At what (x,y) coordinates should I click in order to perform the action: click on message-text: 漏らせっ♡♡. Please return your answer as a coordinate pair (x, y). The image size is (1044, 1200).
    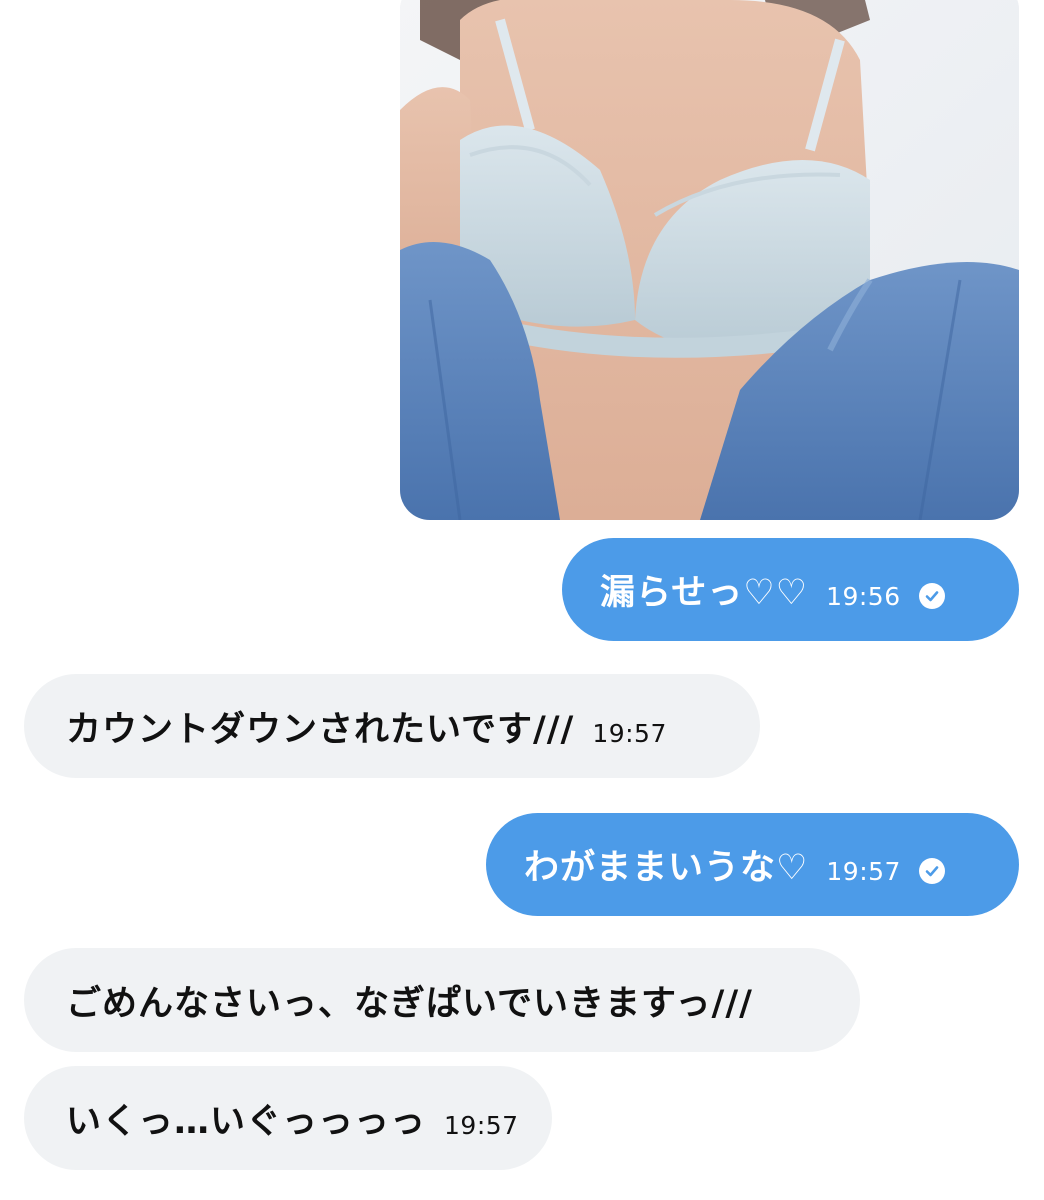
    Looking at the image, I should click on (704, 593).